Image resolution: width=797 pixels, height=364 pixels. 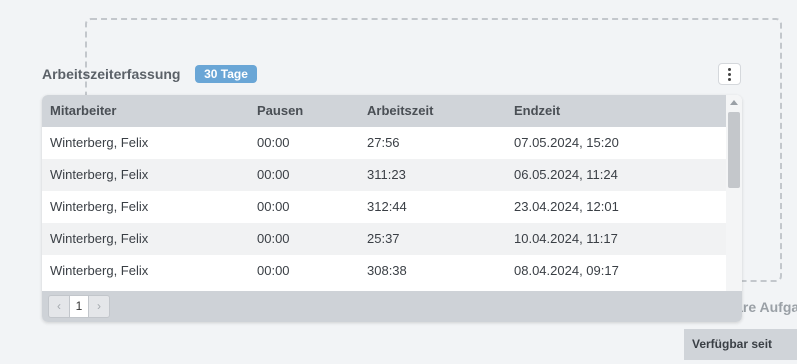 What do you see at coordinates (537, 111) in the screenshot?
I see `column-header-endzeit: Endzeit` at bounding box center [537, 111].